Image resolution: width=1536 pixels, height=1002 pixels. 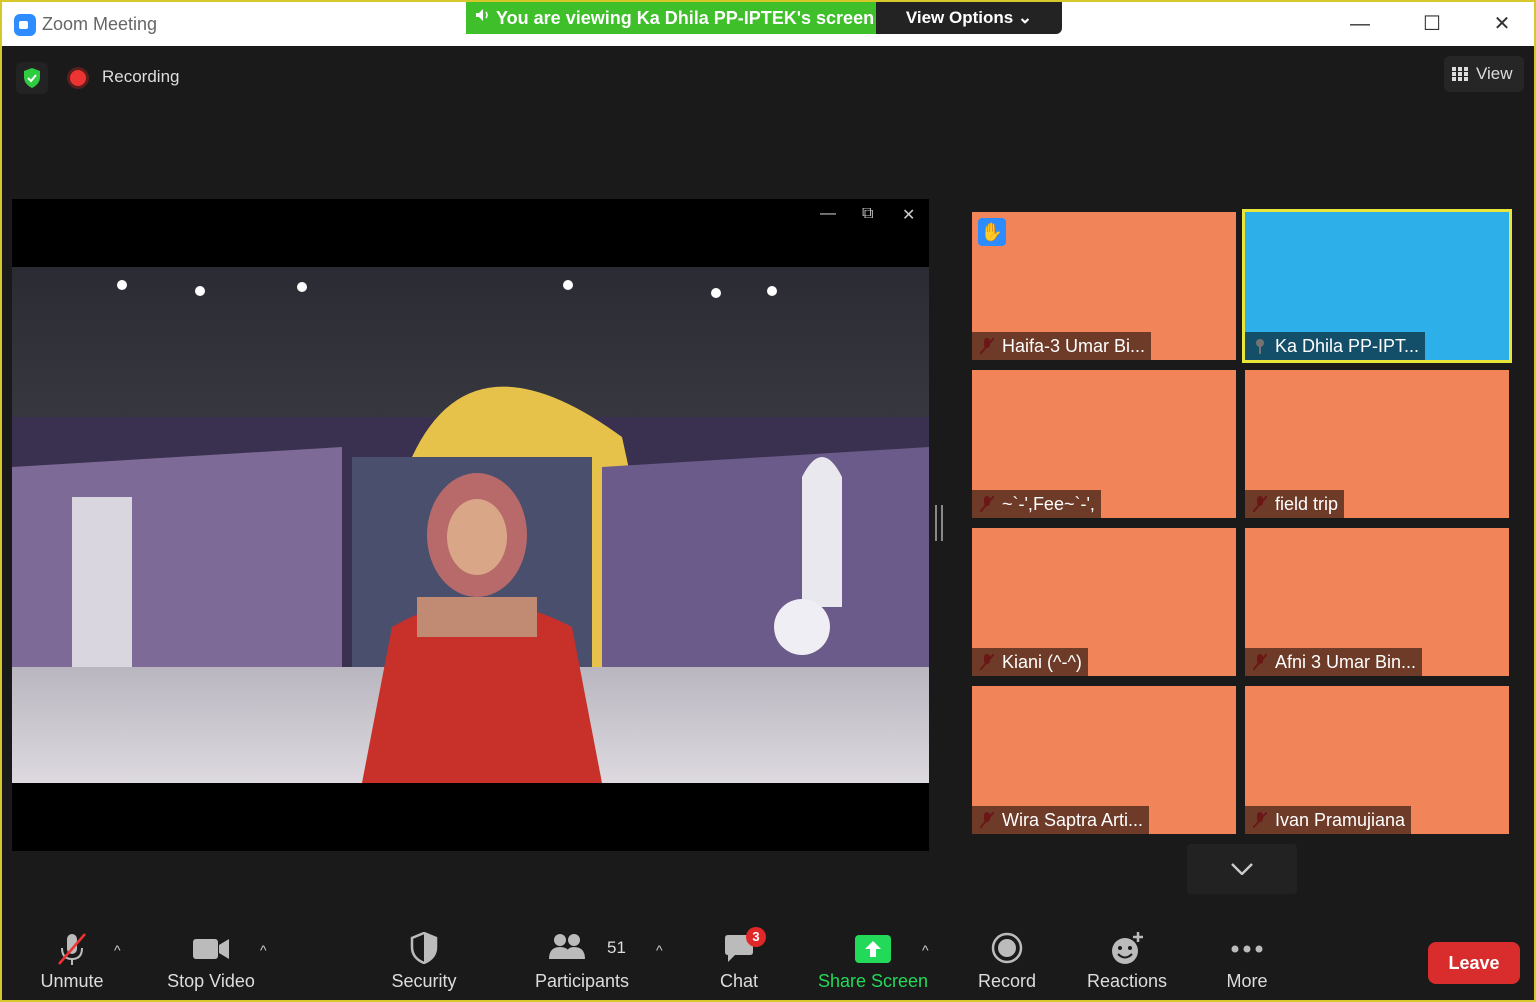 I want to click on speaker-icon, so click(x=483, y=18).